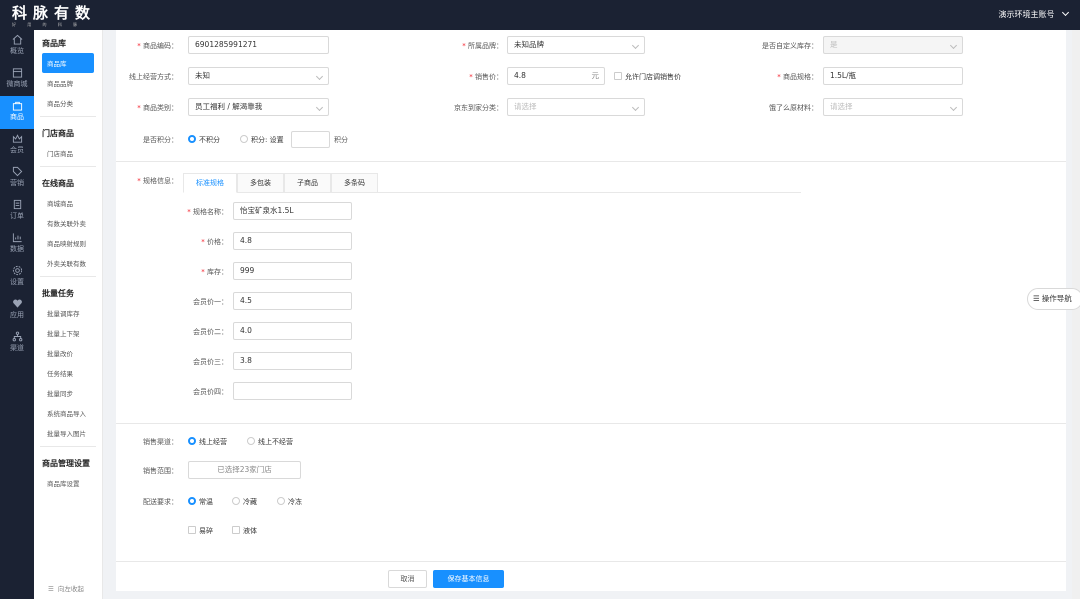 The width and height of the screenshot is (1080, 599). Describe the element at coordinates (595, 75) in the screenshot. I see `price-suffix: 元` at that location.